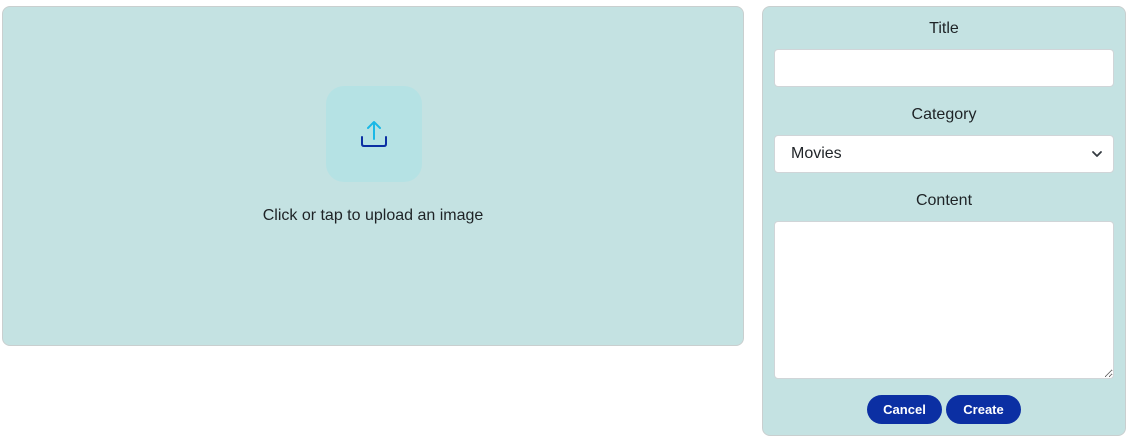  Describe the element at coordinates (983, 409) in the screenshot. I see `create-button: Create` at that location.